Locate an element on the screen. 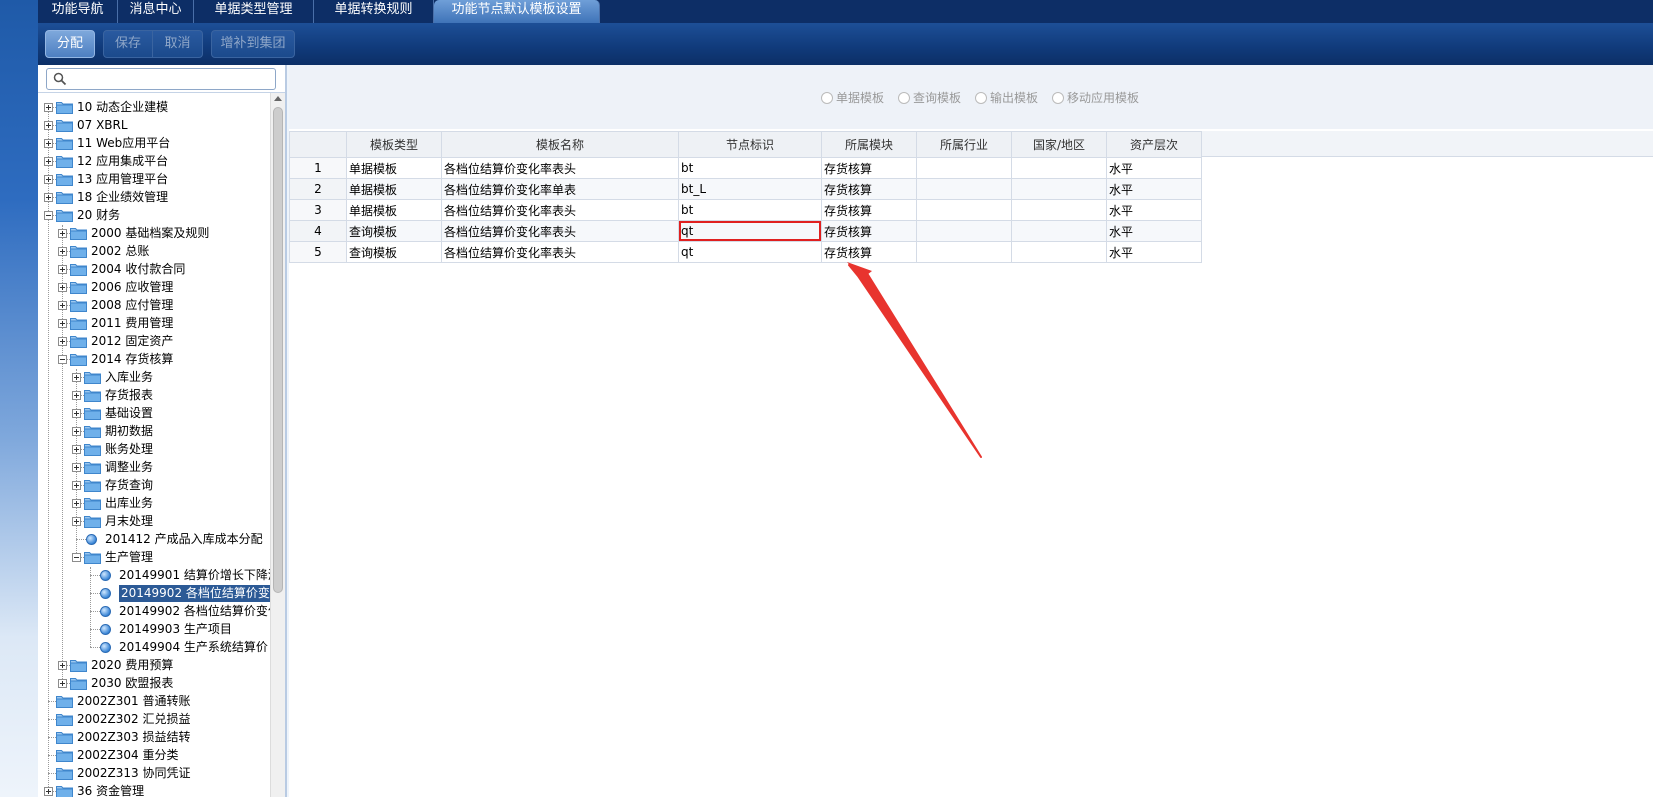  tree-folder-node: 存货查询 is located at coordinates (154, 485).